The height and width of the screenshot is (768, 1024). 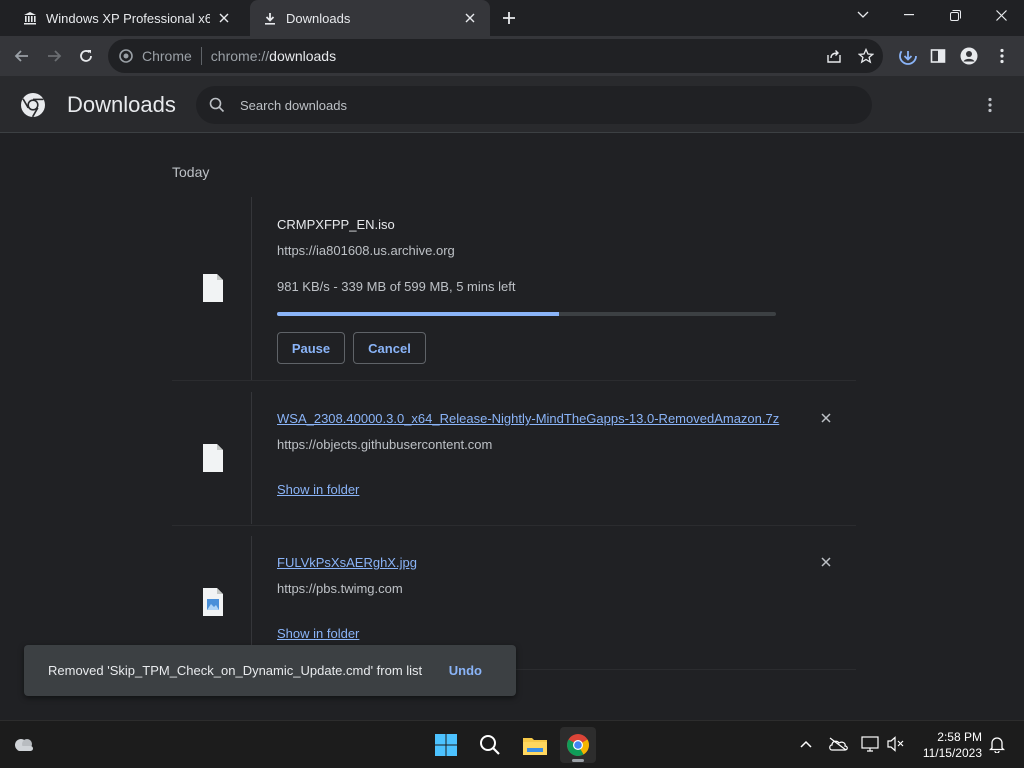 What do you see at coordinates (213, 602) in the screenshot?
I see `image-file-icon` at bounding box center [213, 602].